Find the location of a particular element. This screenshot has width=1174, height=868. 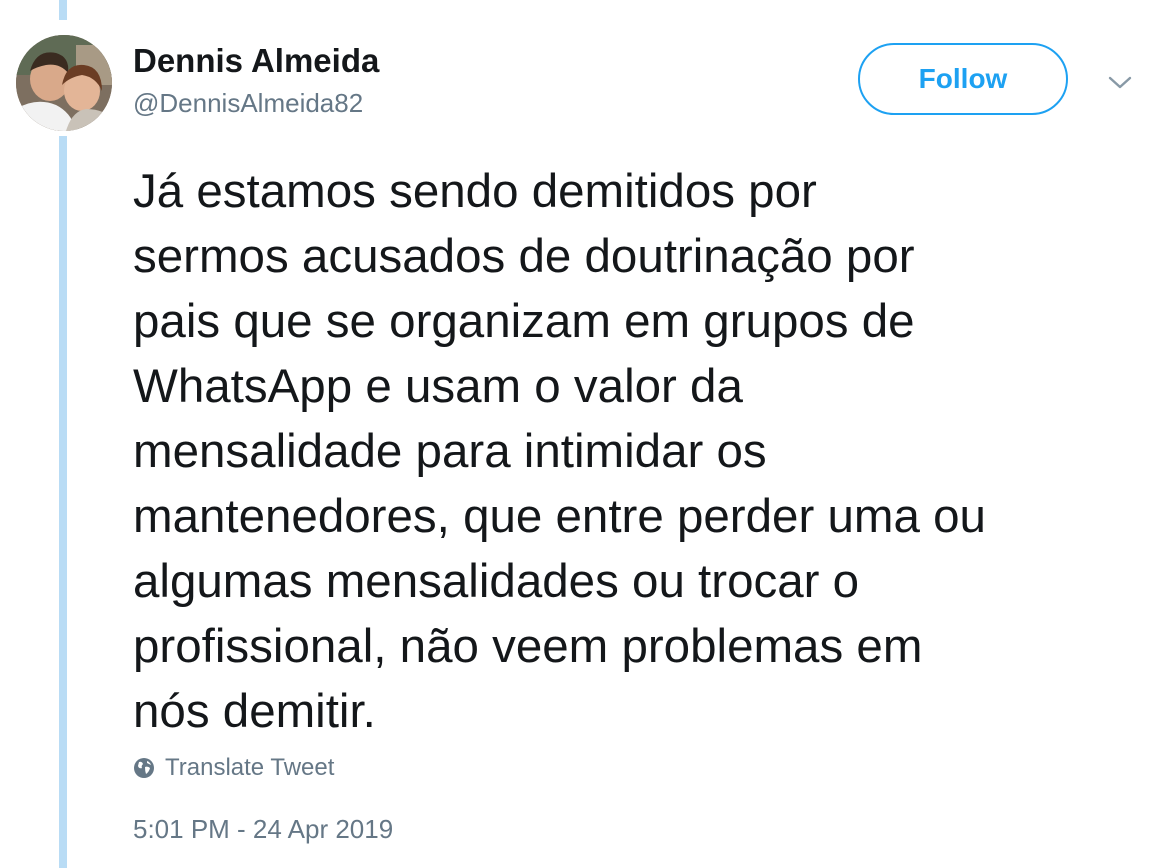

thread-connector-top is located at coordinates (63, 10).